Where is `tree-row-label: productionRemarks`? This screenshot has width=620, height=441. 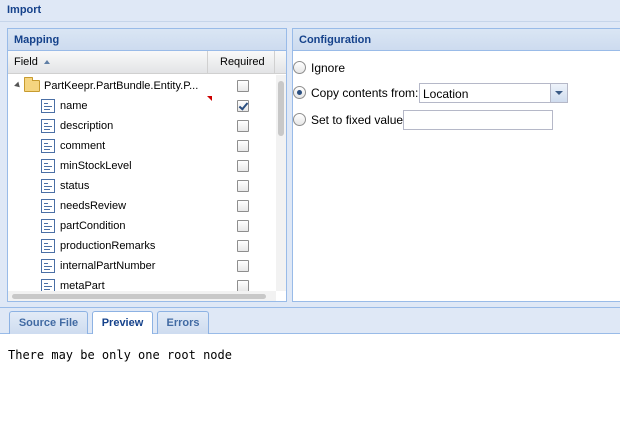
tree-row-label: productionRemarks is located at coordinates (108, 246).